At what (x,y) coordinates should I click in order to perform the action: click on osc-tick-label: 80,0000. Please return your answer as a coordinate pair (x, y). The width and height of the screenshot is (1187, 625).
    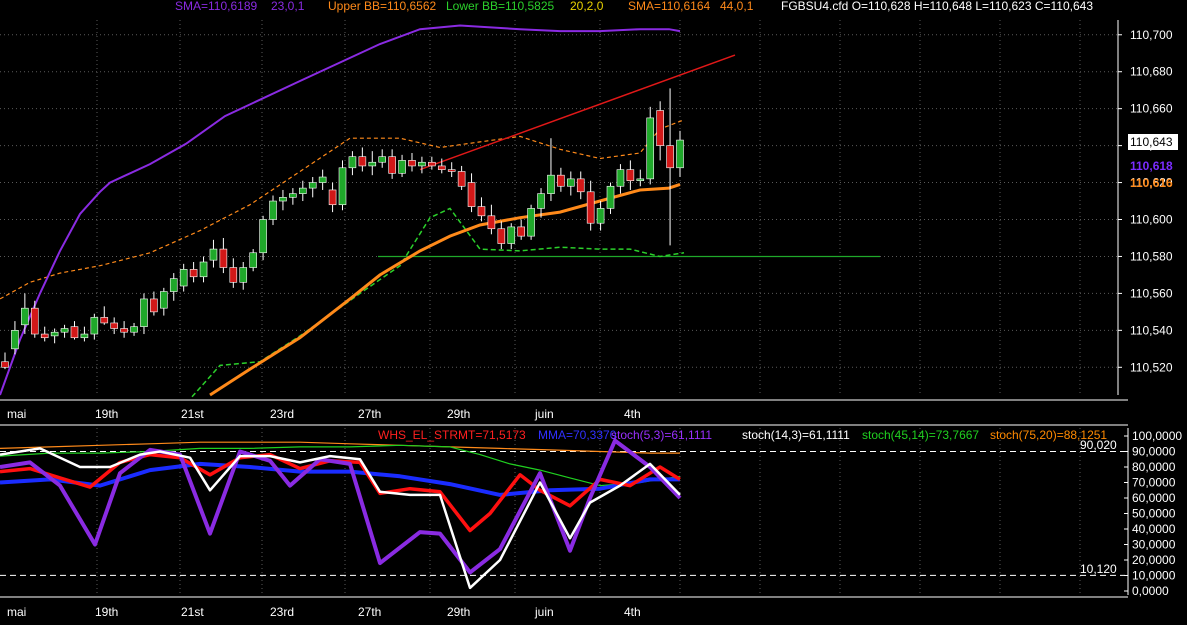
    Looking at the image, I should click on (1154, 467).